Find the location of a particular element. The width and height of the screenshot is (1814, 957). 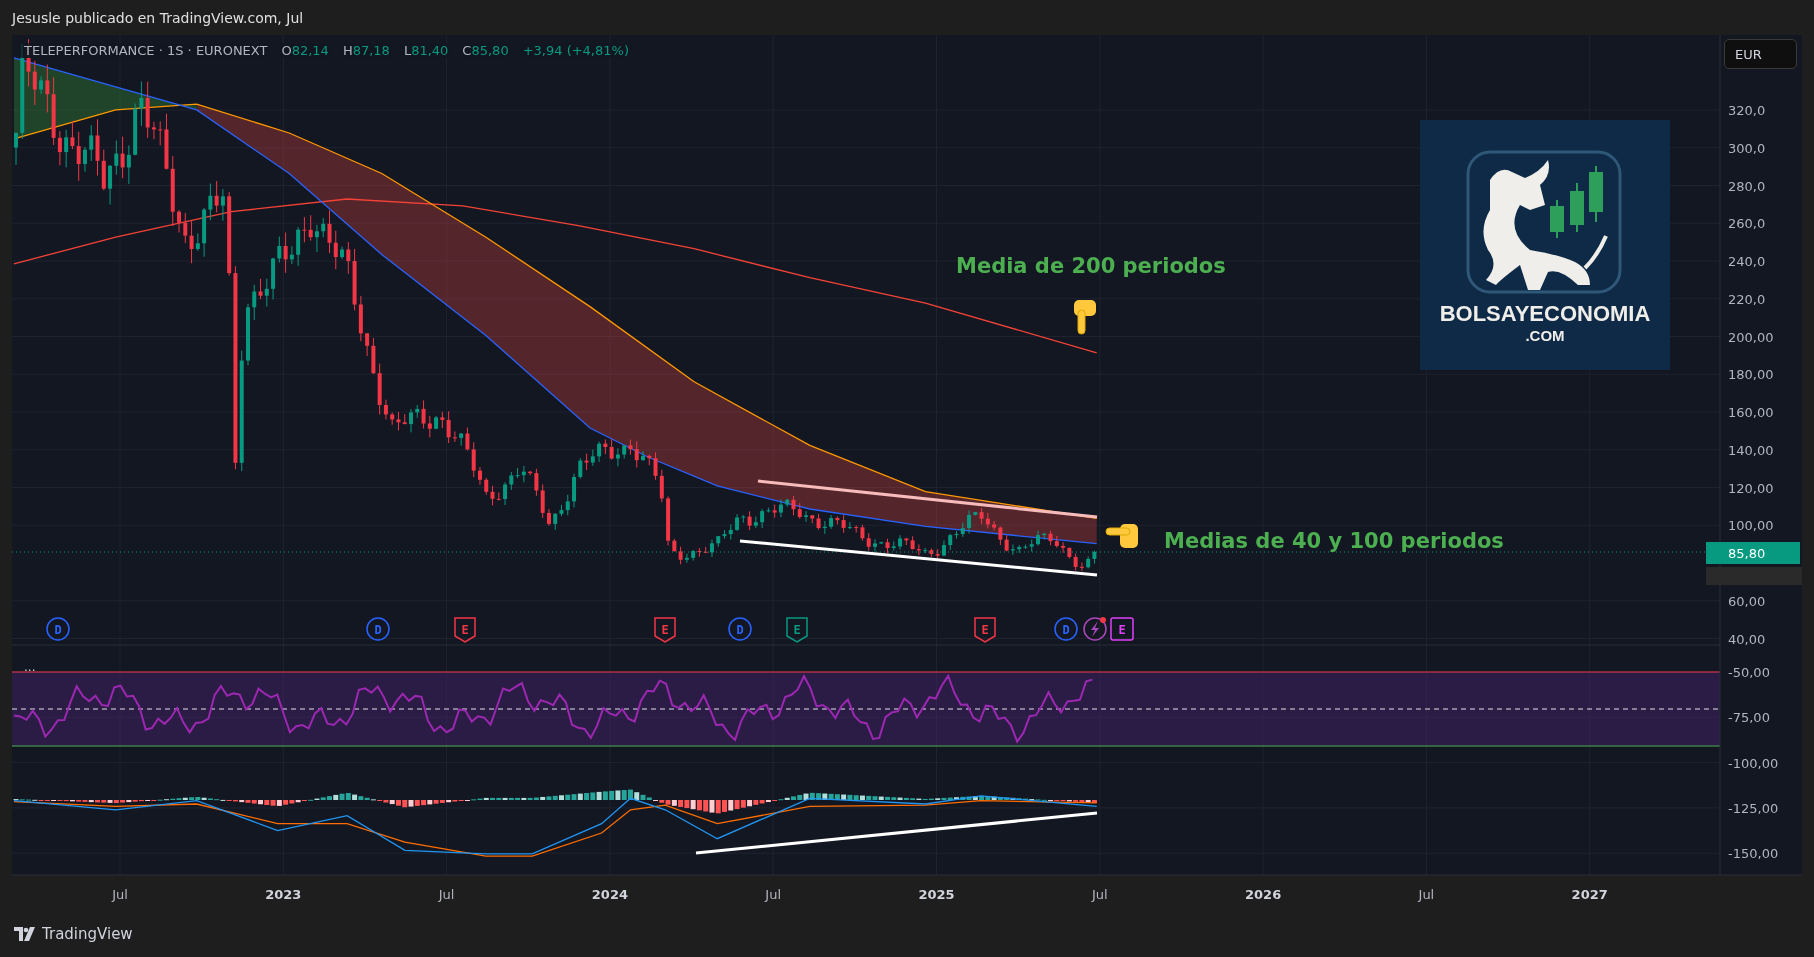

annotation-text: Medias de 40 y 100 periodos is located at coordinates (1334, 541).